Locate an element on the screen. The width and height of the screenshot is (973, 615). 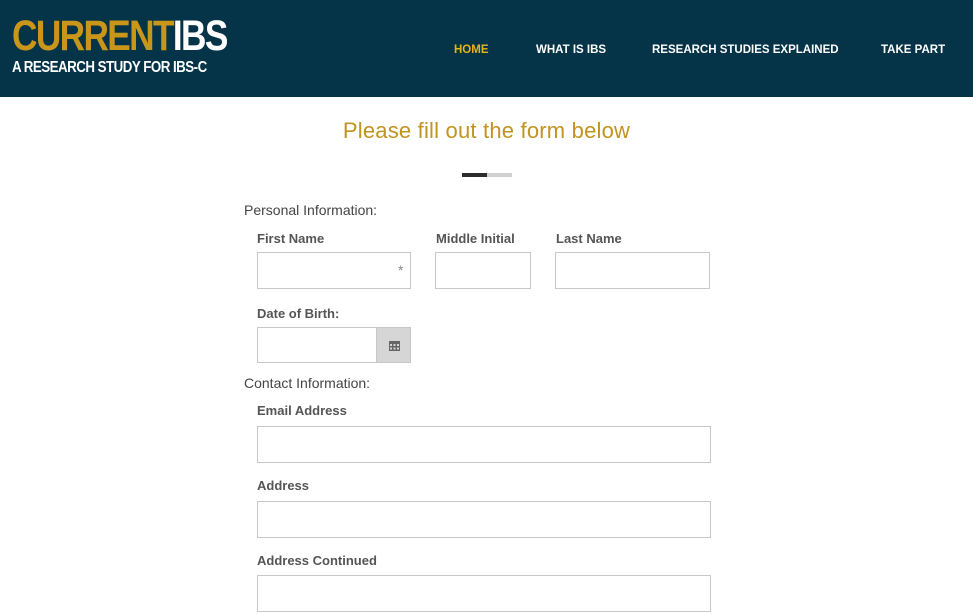
nav-item-take-part: TAKE PART is located at coordinates (913, 50).